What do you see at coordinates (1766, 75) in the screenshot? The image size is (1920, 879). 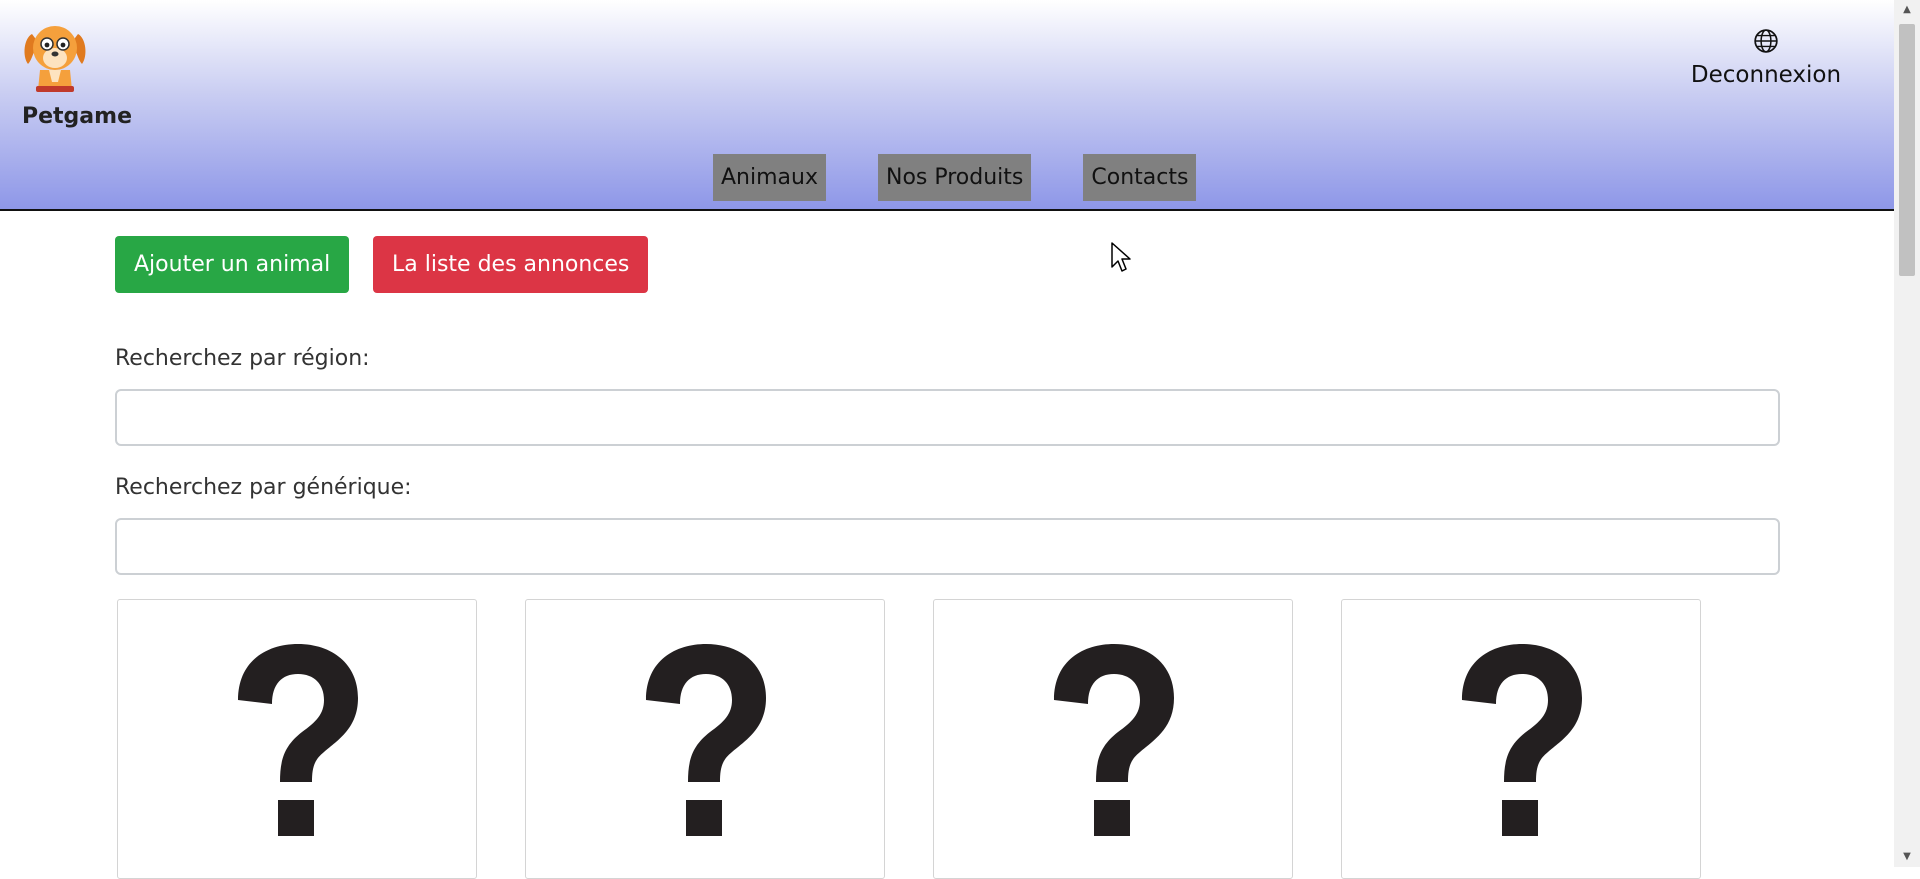 I see `logout-link: Deconnexion` at bounding box center [1766, 75].